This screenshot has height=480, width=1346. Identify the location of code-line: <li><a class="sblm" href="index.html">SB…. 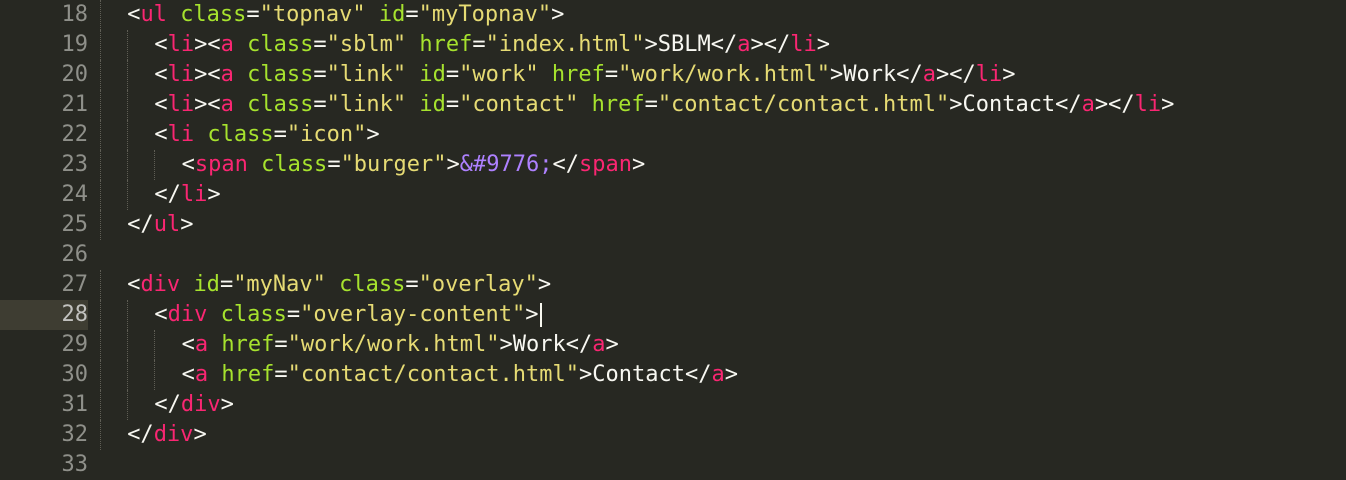
(492, 45).